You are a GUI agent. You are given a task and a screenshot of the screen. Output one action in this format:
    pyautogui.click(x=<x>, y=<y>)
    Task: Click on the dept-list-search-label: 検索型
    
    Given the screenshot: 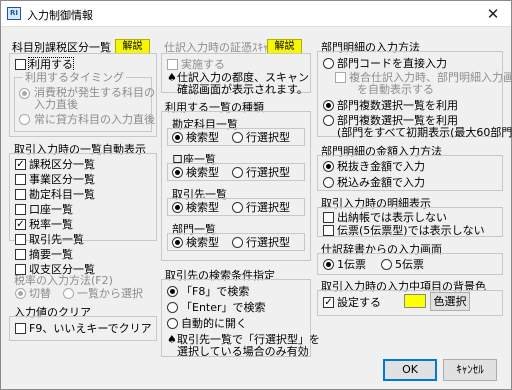 What is the action you would take?
    pyautogui.click(x=202, y=242)
    